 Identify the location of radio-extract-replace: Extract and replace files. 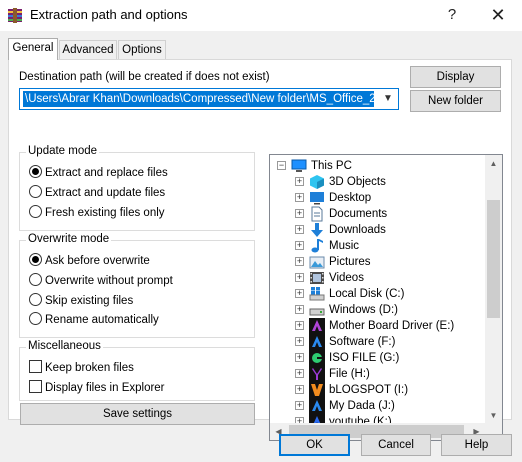
(98, 173).